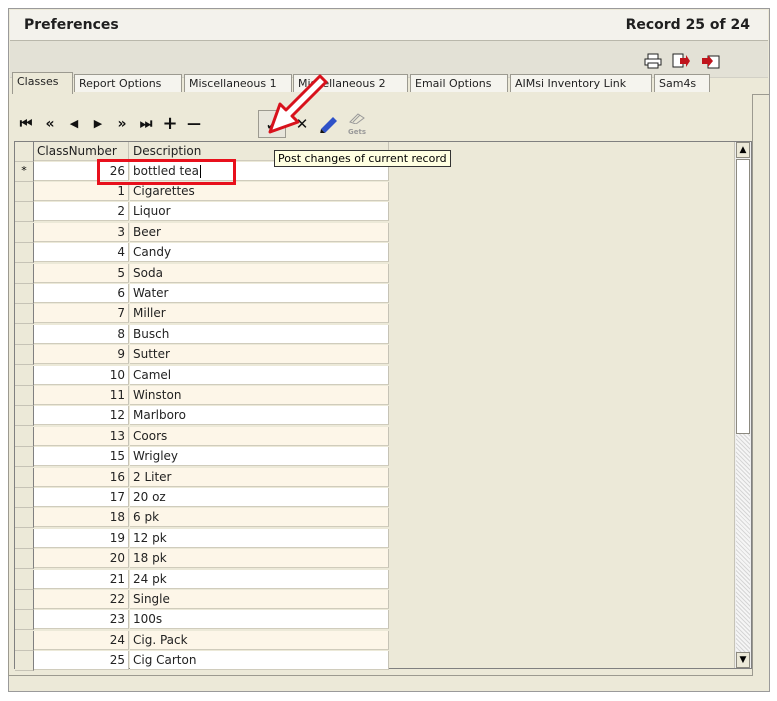 The image size is (777, 701). What do you see at coordinates (259, 518) in the screenshot?
I see `cell-description: 6 pk` at bounding box center [259, 518].